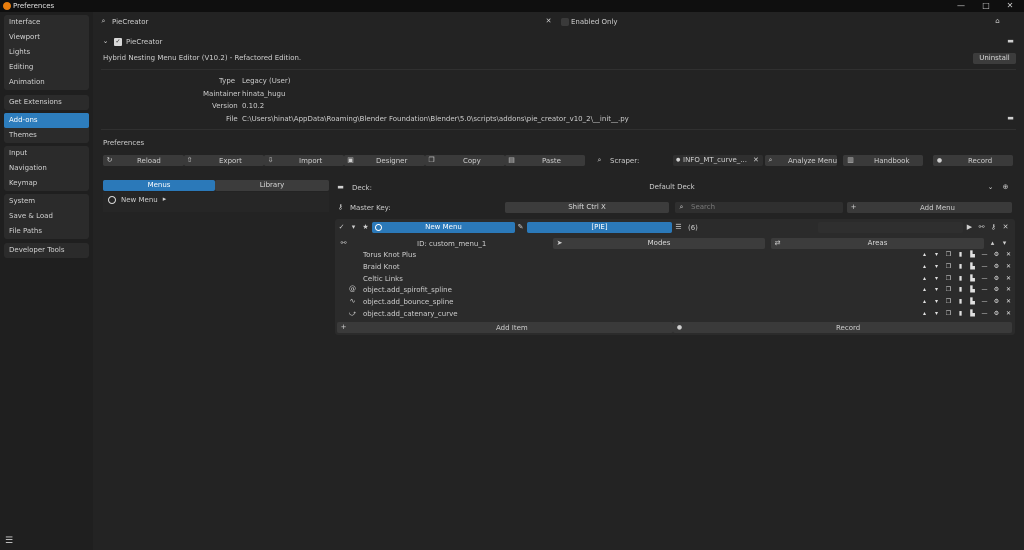  What do you see at coordinates (46, 82) in the screenshot?
I see `sidebar-item-animation: Animation` at bounding box center [46, 82].